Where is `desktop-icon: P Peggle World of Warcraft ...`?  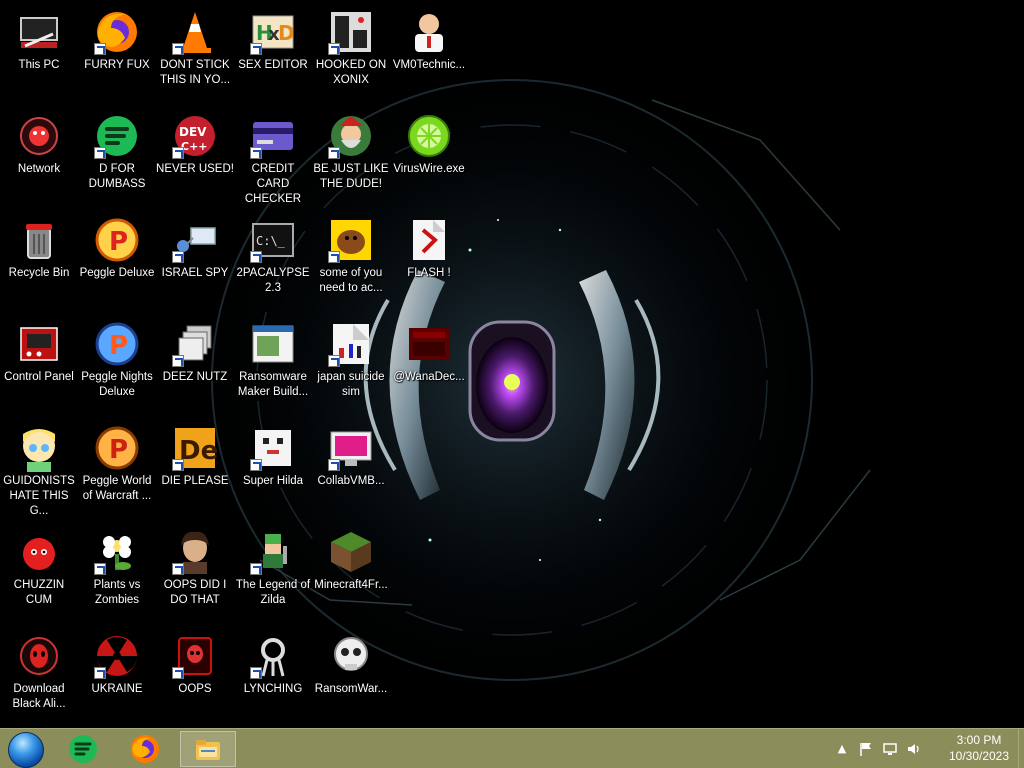
desktop-icon: P Peggle World of Warcraft ... is located at coordinates (117, 466).